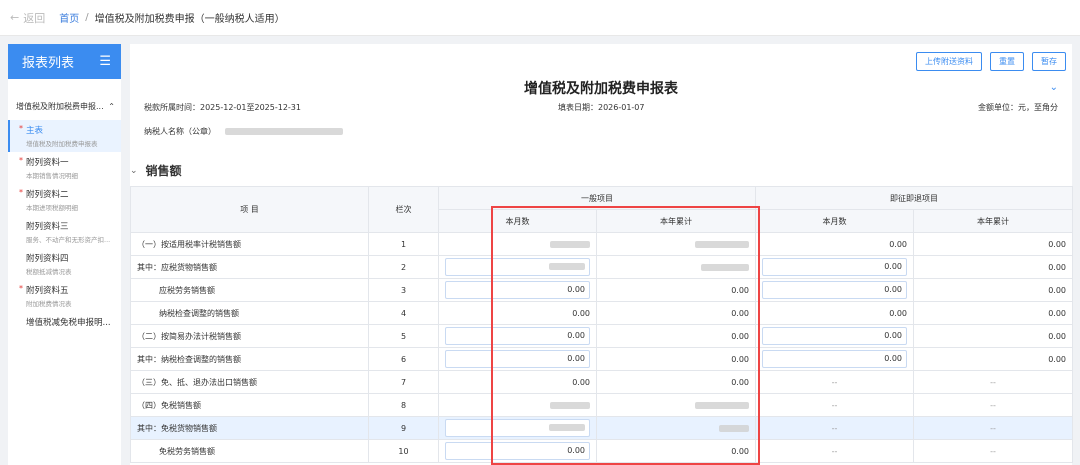 Image resolution: width=1080 pixels, height=465 pixels. What do you see at coordinates (601, 382) in the screenshot?
I see `table-row: （三）免、抵、退办法出口销售额 7 0.00 0.00 -- --` at bounding box center [601, 382].